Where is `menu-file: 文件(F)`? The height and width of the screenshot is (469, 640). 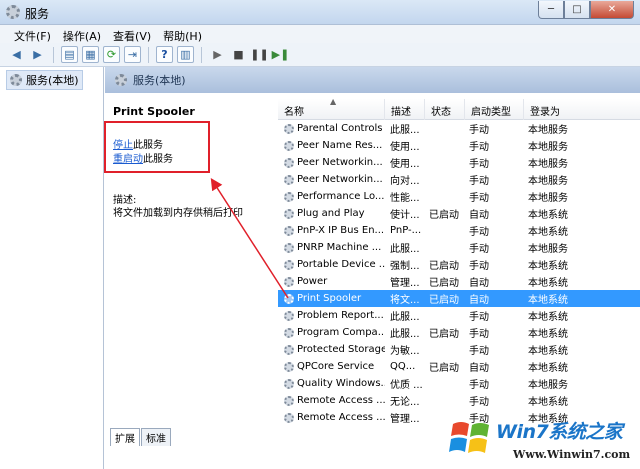
menu-file: 文件(F) is located at coordinates (32, 34).